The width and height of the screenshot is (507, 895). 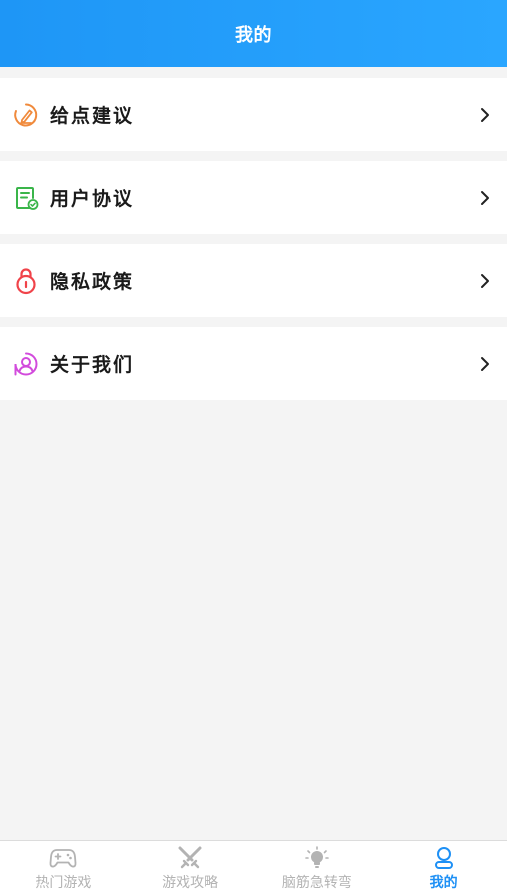 I want to click on crossed-swords-icon, so click(x=190, y=858).